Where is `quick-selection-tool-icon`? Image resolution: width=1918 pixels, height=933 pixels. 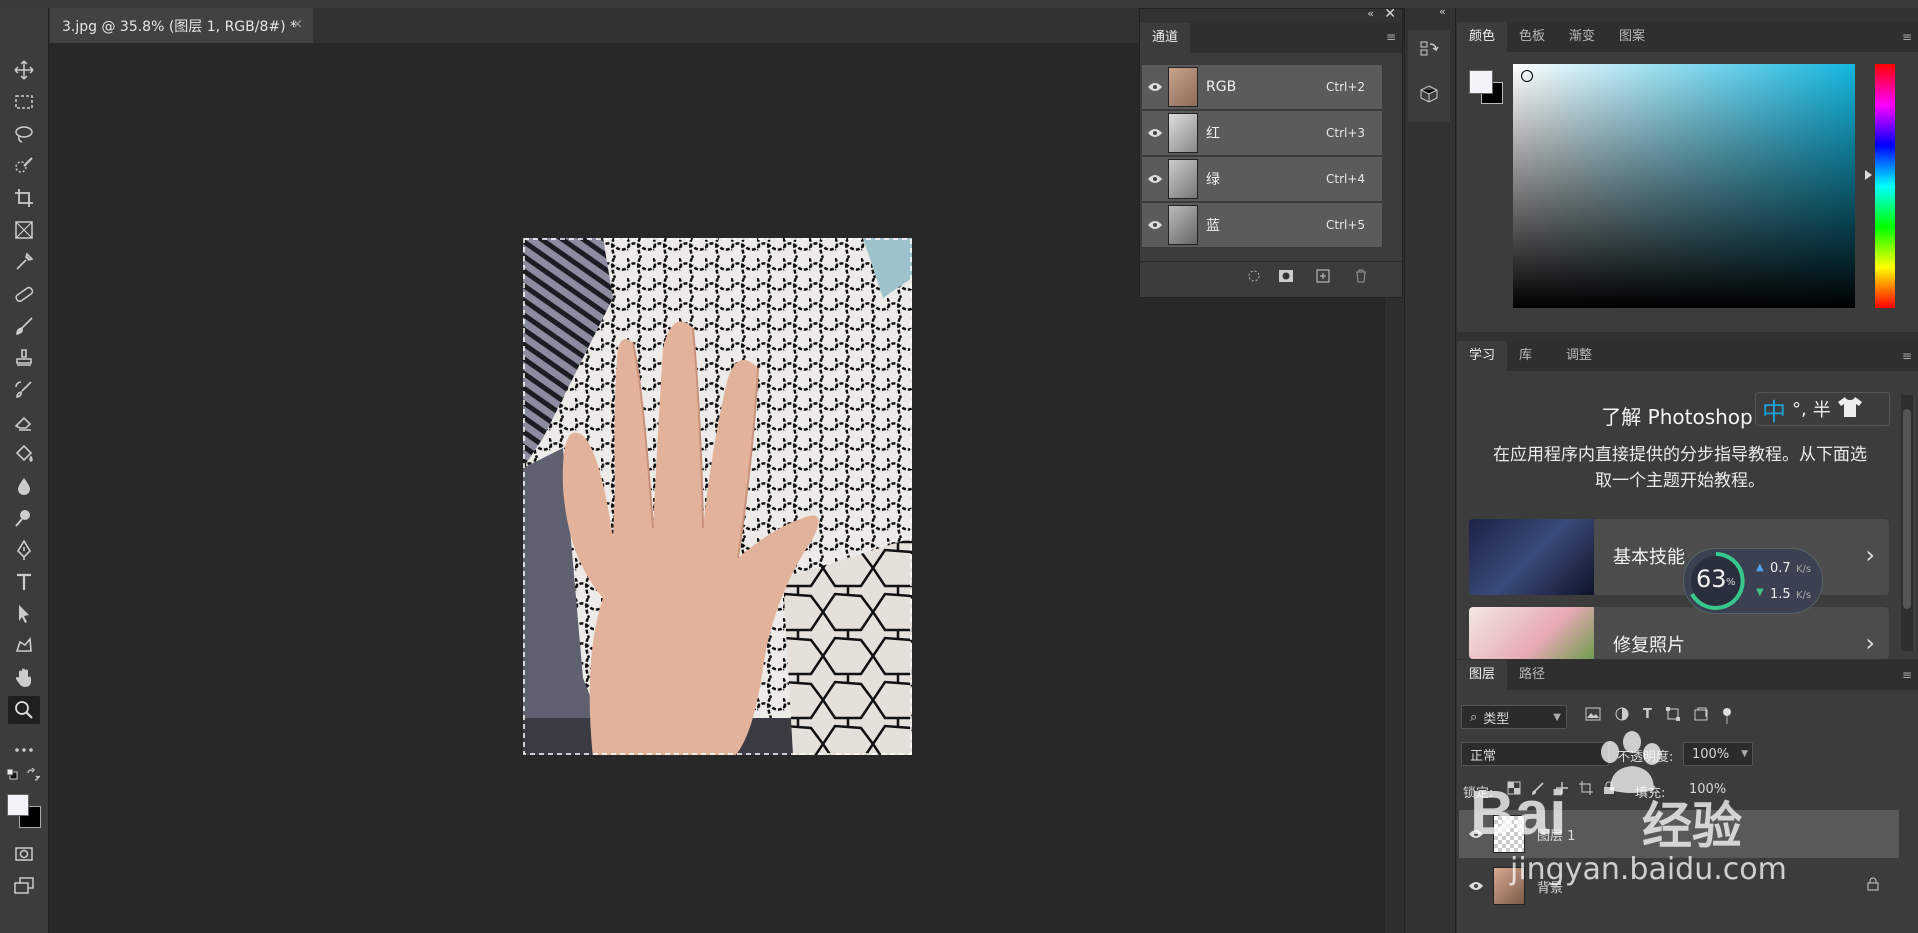 quick-selection-tool-icon is located at coordinates (24, 166).